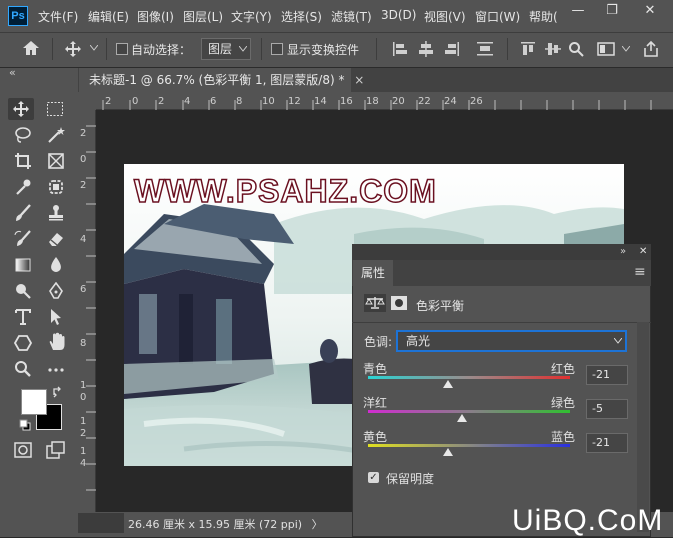  I want to click on document-tab: 未标题-1 @ 66.7% (色彩平衡 1, 图层蒙版/8) * ×, so click(221, 80).